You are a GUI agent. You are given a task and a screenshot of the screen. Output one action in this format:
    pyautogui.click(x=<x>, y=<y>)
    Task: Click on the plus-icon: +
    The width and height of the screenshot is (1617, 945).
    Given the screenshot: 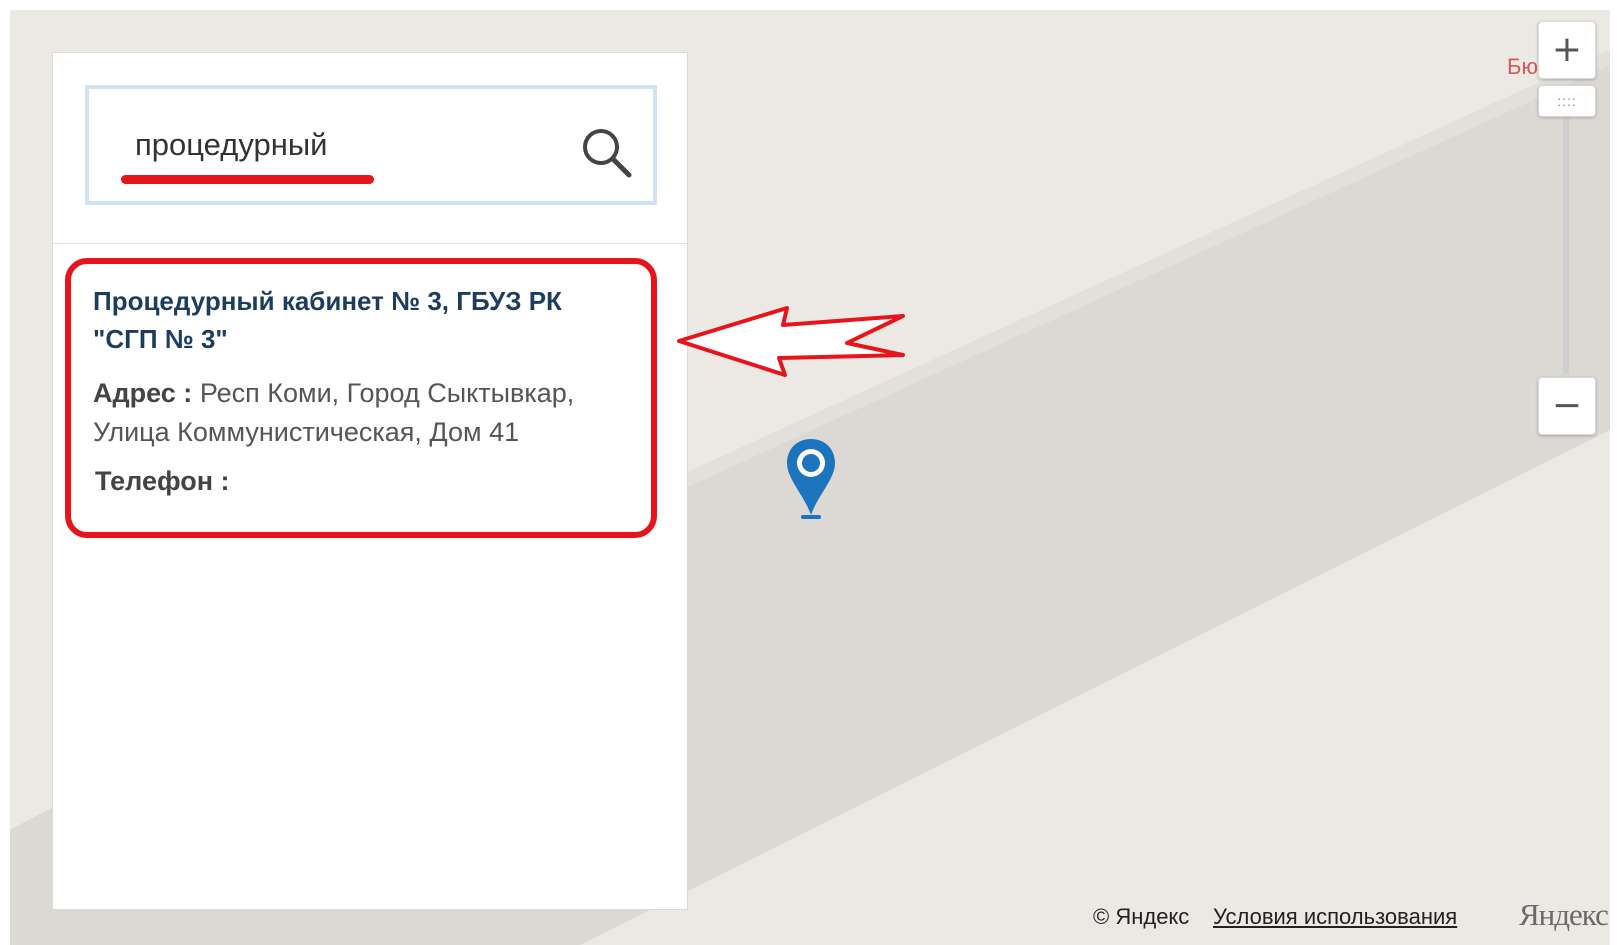 What is the action you would take?
    pyautogui.click(x=1567, y=49)
    